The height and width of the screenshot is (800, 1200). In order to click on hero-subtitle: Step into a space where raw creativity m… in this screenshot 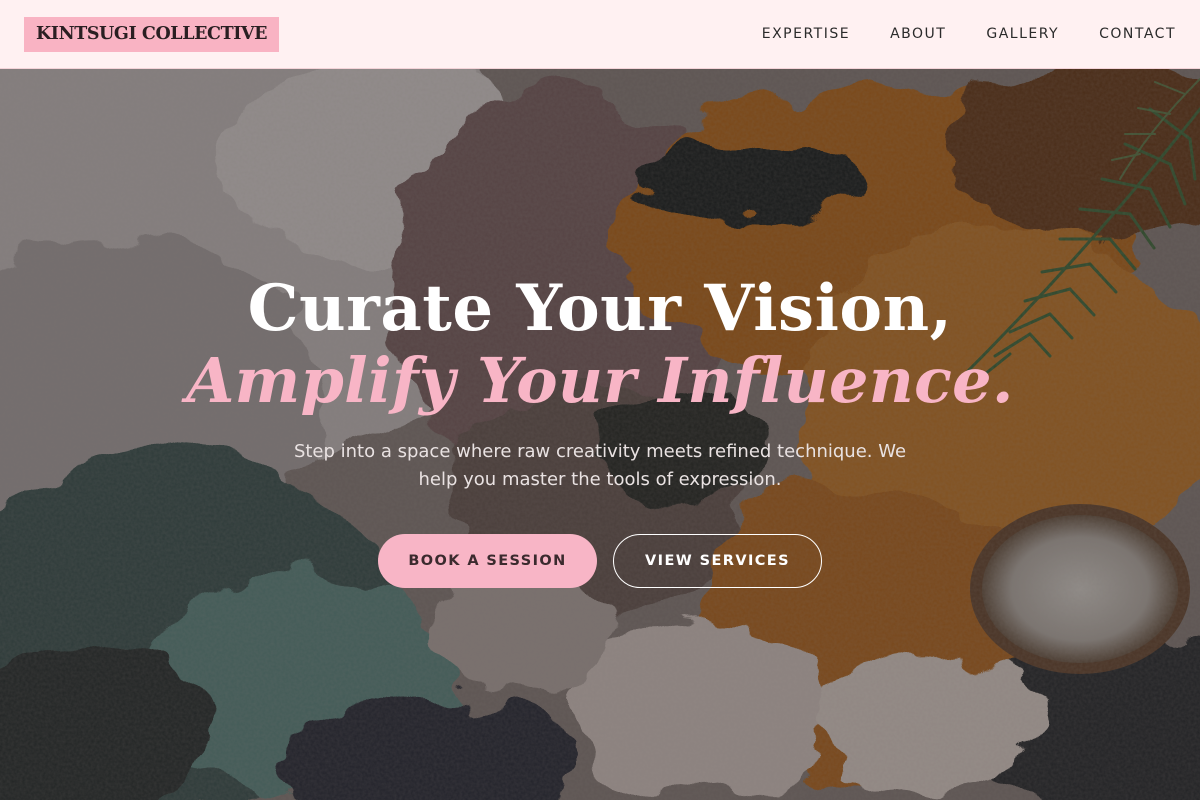, I will do `click(600, 465)`.